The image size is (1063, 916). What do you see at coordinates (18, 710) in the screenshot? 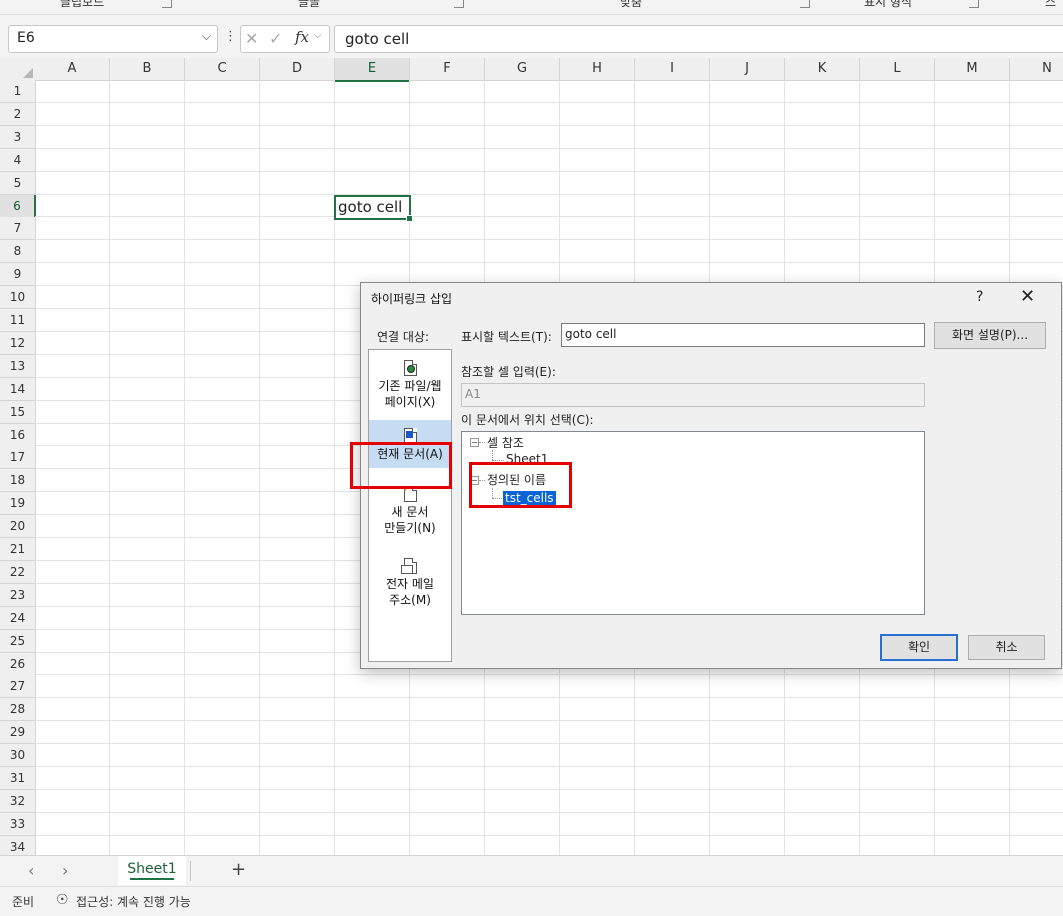
I see `row-header-28: 28` at bounding box center [18, 710].